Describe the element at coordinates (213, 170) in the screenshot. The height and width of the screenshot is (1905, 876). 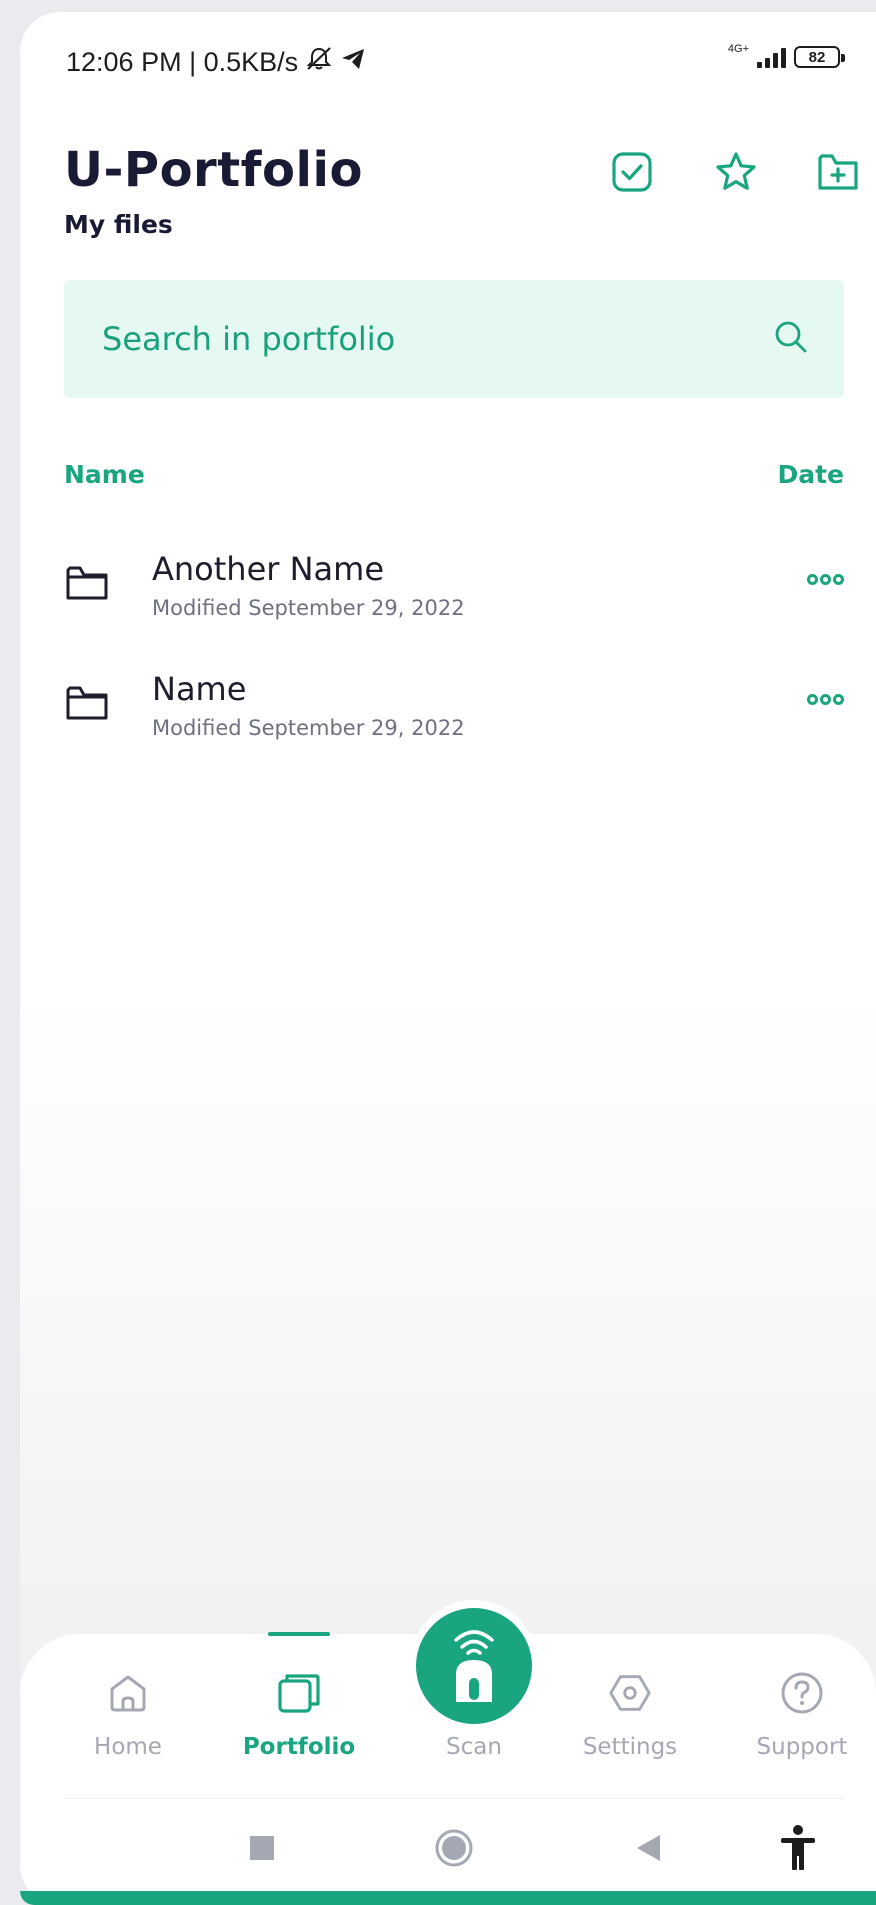
I see `page-title: U-Portfolio` at that location.